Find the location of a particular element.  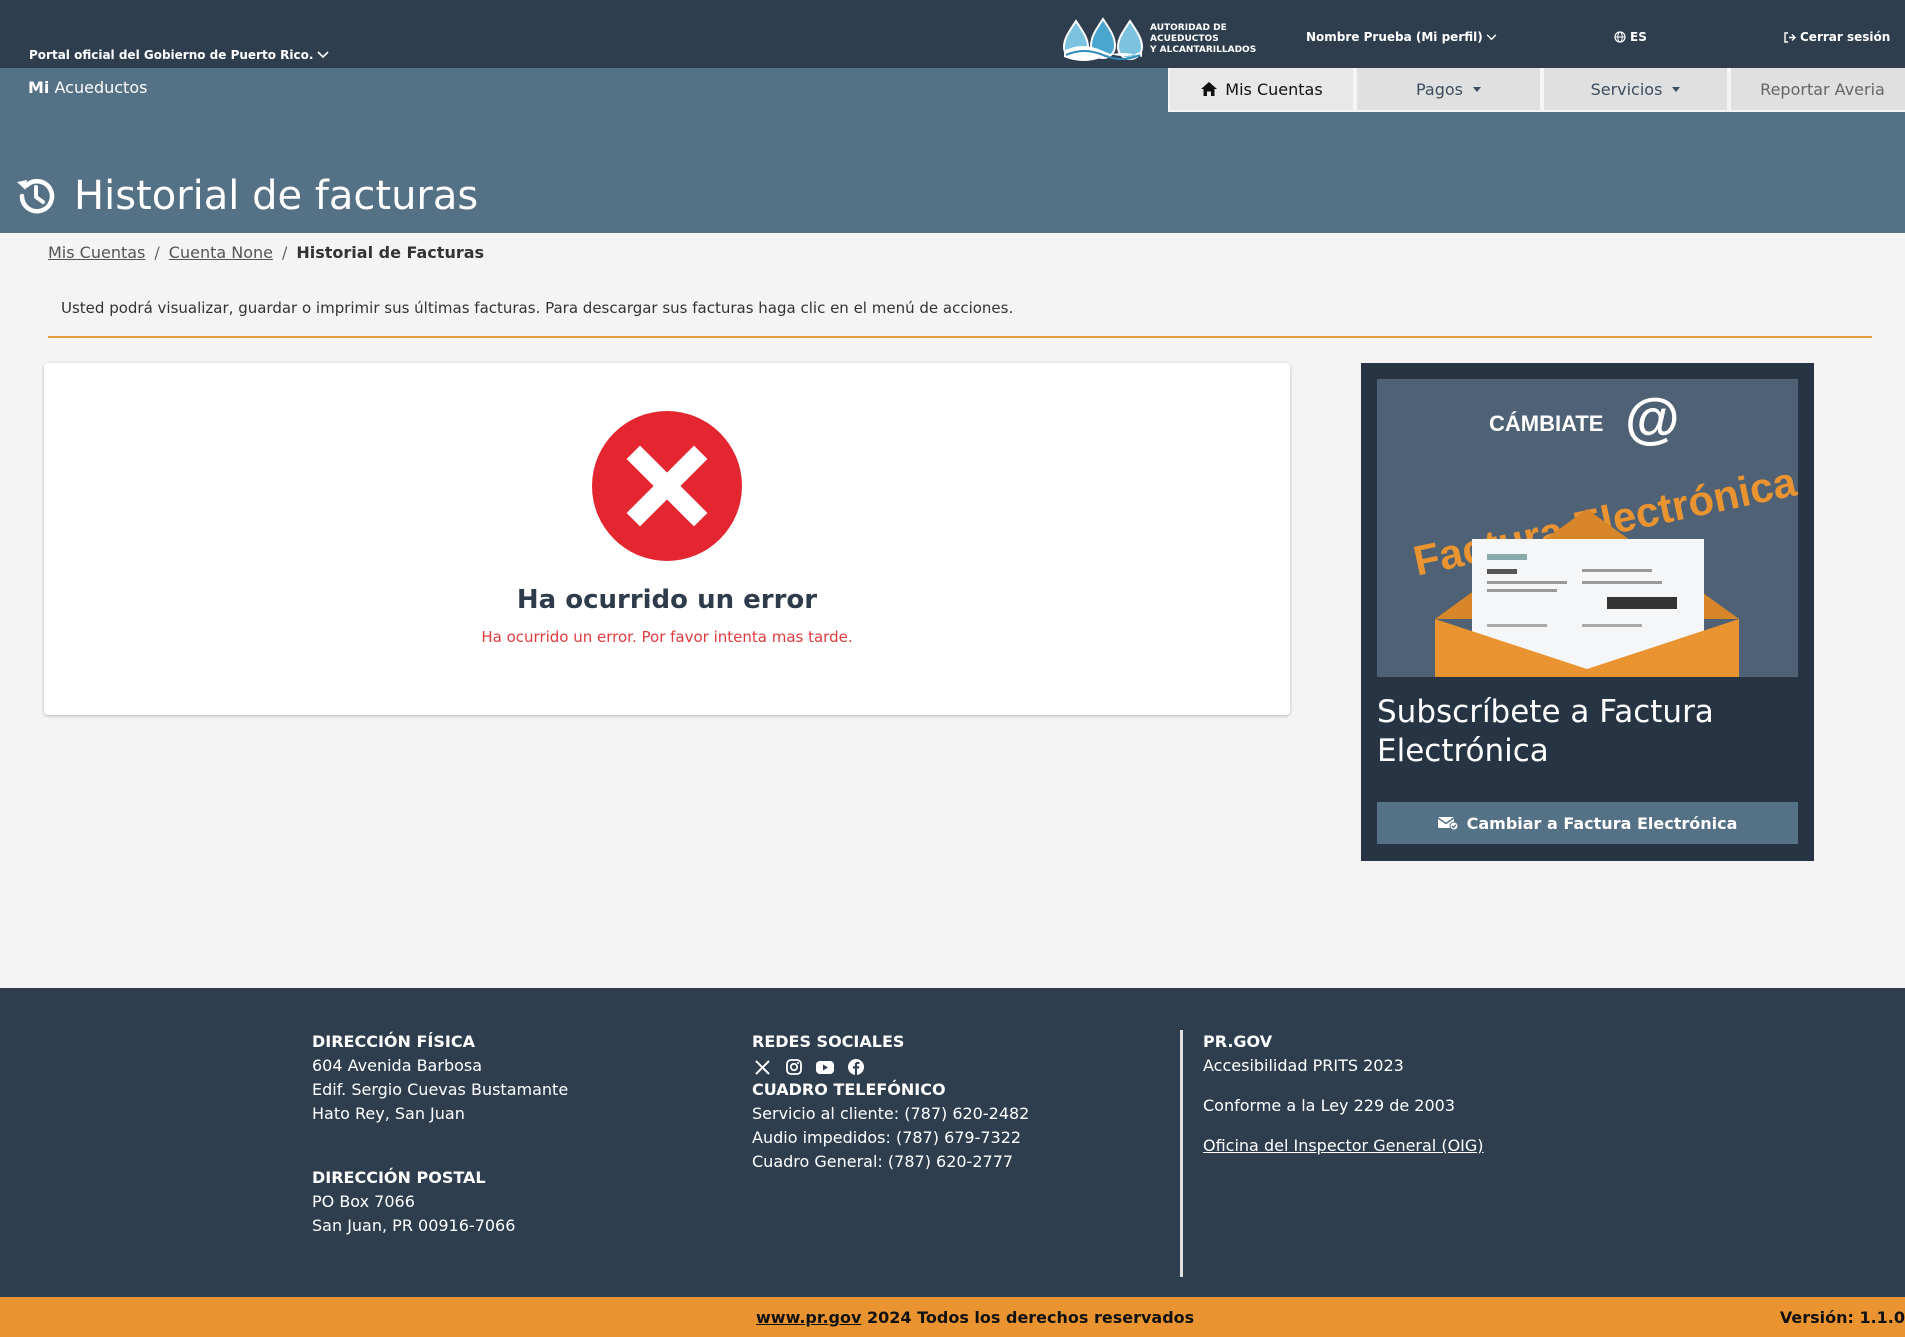

envelope-invoice-illustration: CÁMBIATE @ Factura Electrónica is located at coordinates (1587, 528).